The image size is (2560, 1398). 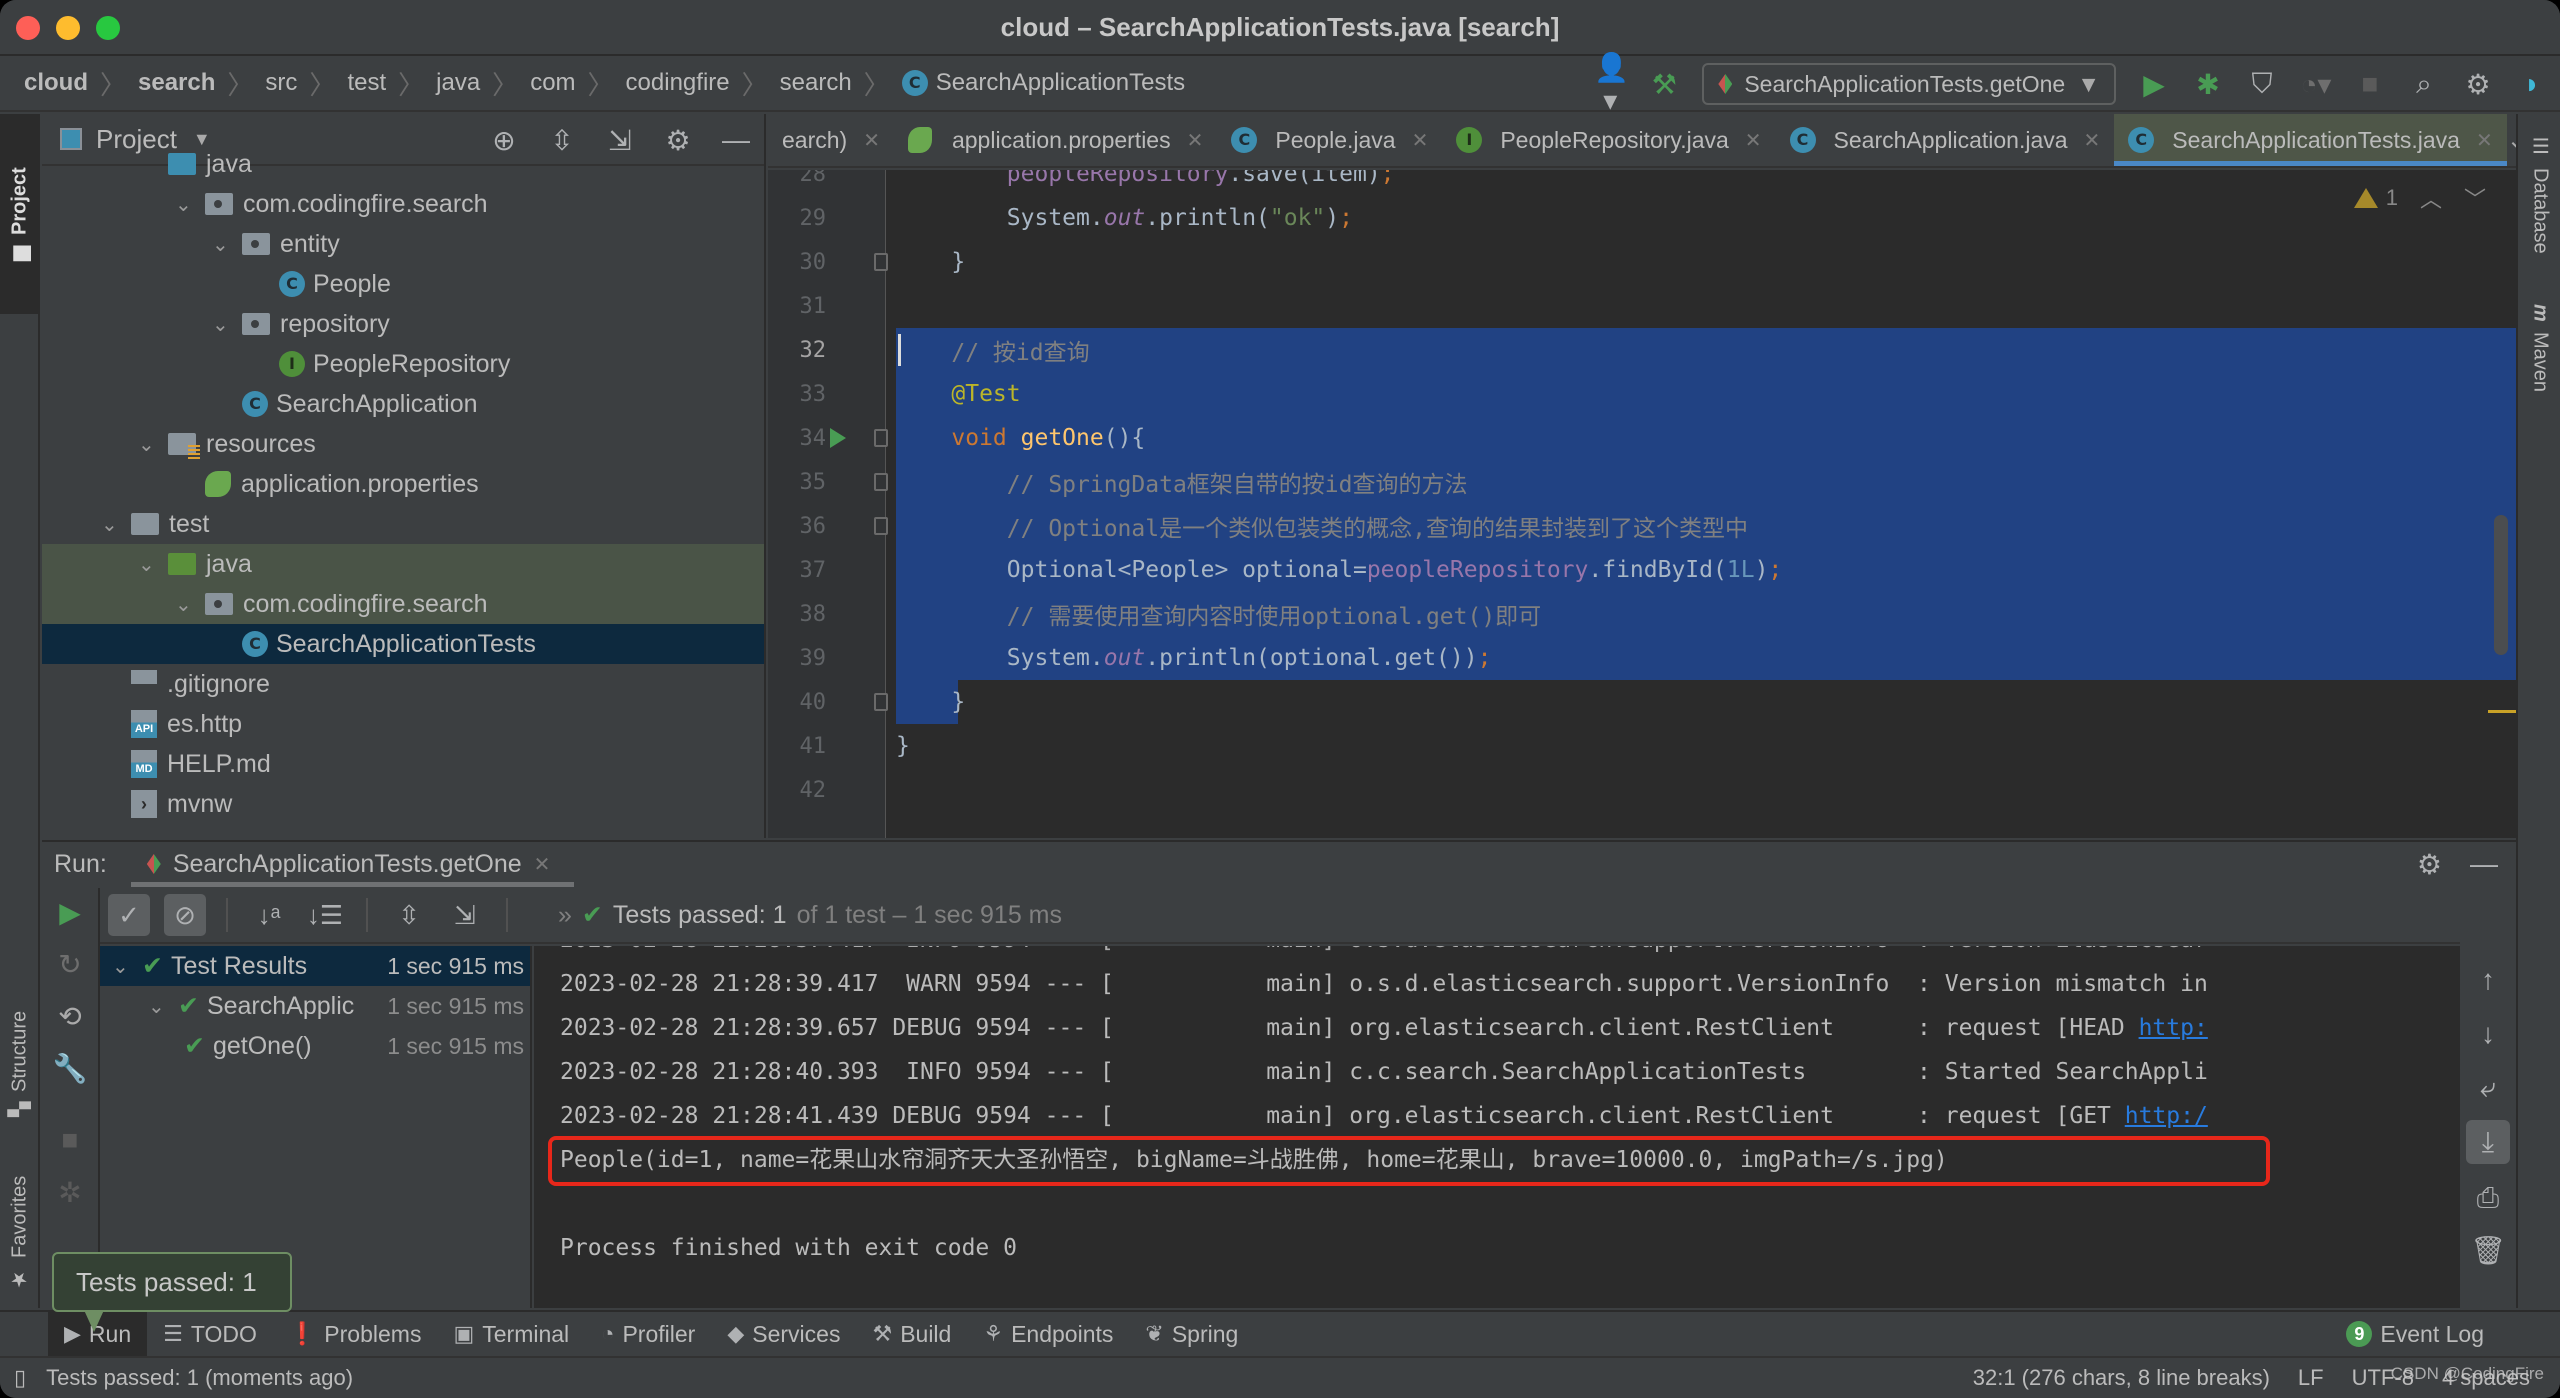 What do you see at coordinates (2488, 1142) in the screenshot?
I see `scroll-to-end-icon: ⤓` at bounding box center [2488, 1142].